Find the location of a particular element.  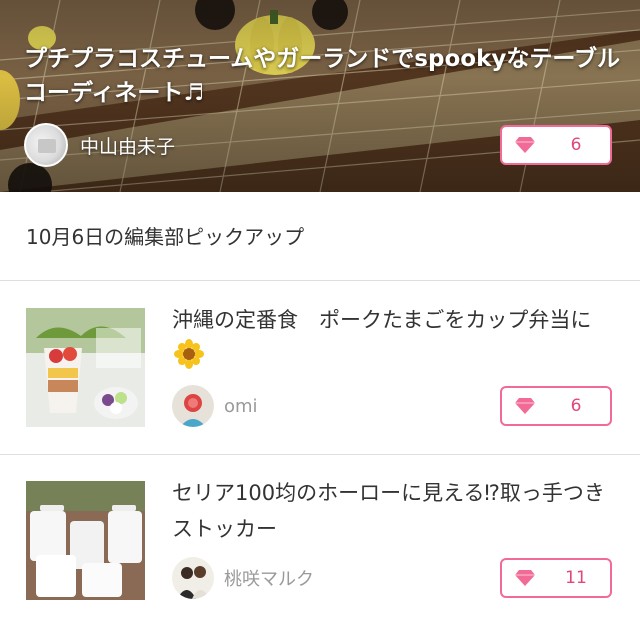

article-author: 桃咲マルク is located at coordinates (243, 578).